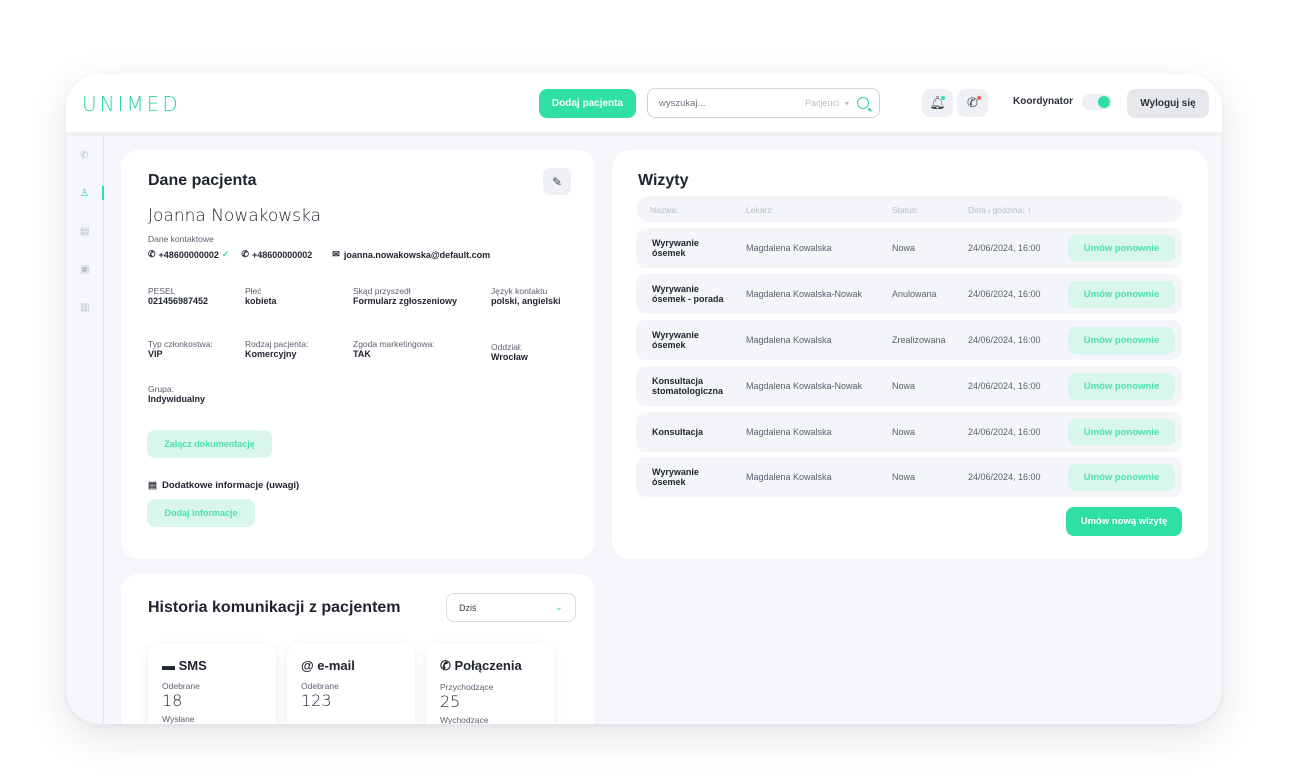 Image resolution: width=1295 pixels, height=775 pixels. Describe the element at coordinates (509, 357) in the screenshot. I see `field-value: Wrocław` at that location.